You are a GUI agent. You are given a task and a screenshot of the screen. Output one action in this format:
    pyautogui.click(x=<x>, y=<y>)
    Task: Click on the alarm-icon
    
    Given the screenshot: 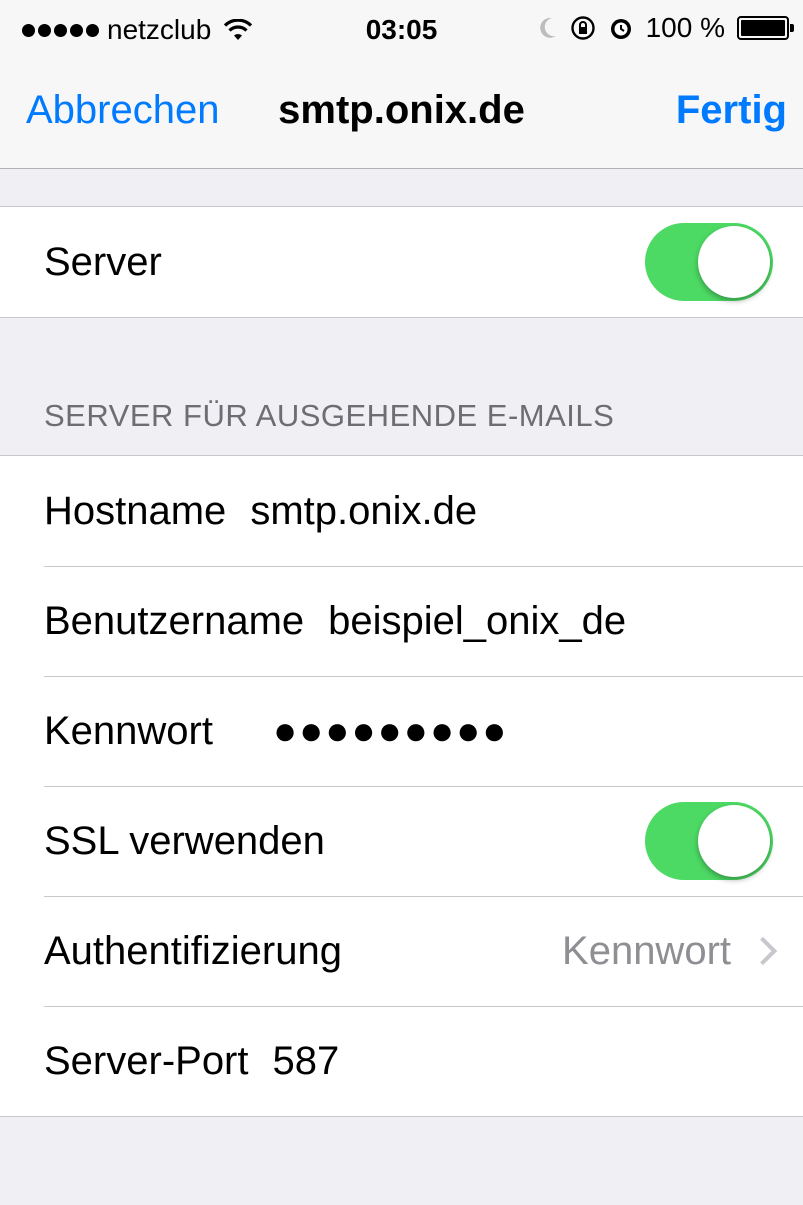 What is the action you would take?
    pyautogui.click(x=620, y=29)
    